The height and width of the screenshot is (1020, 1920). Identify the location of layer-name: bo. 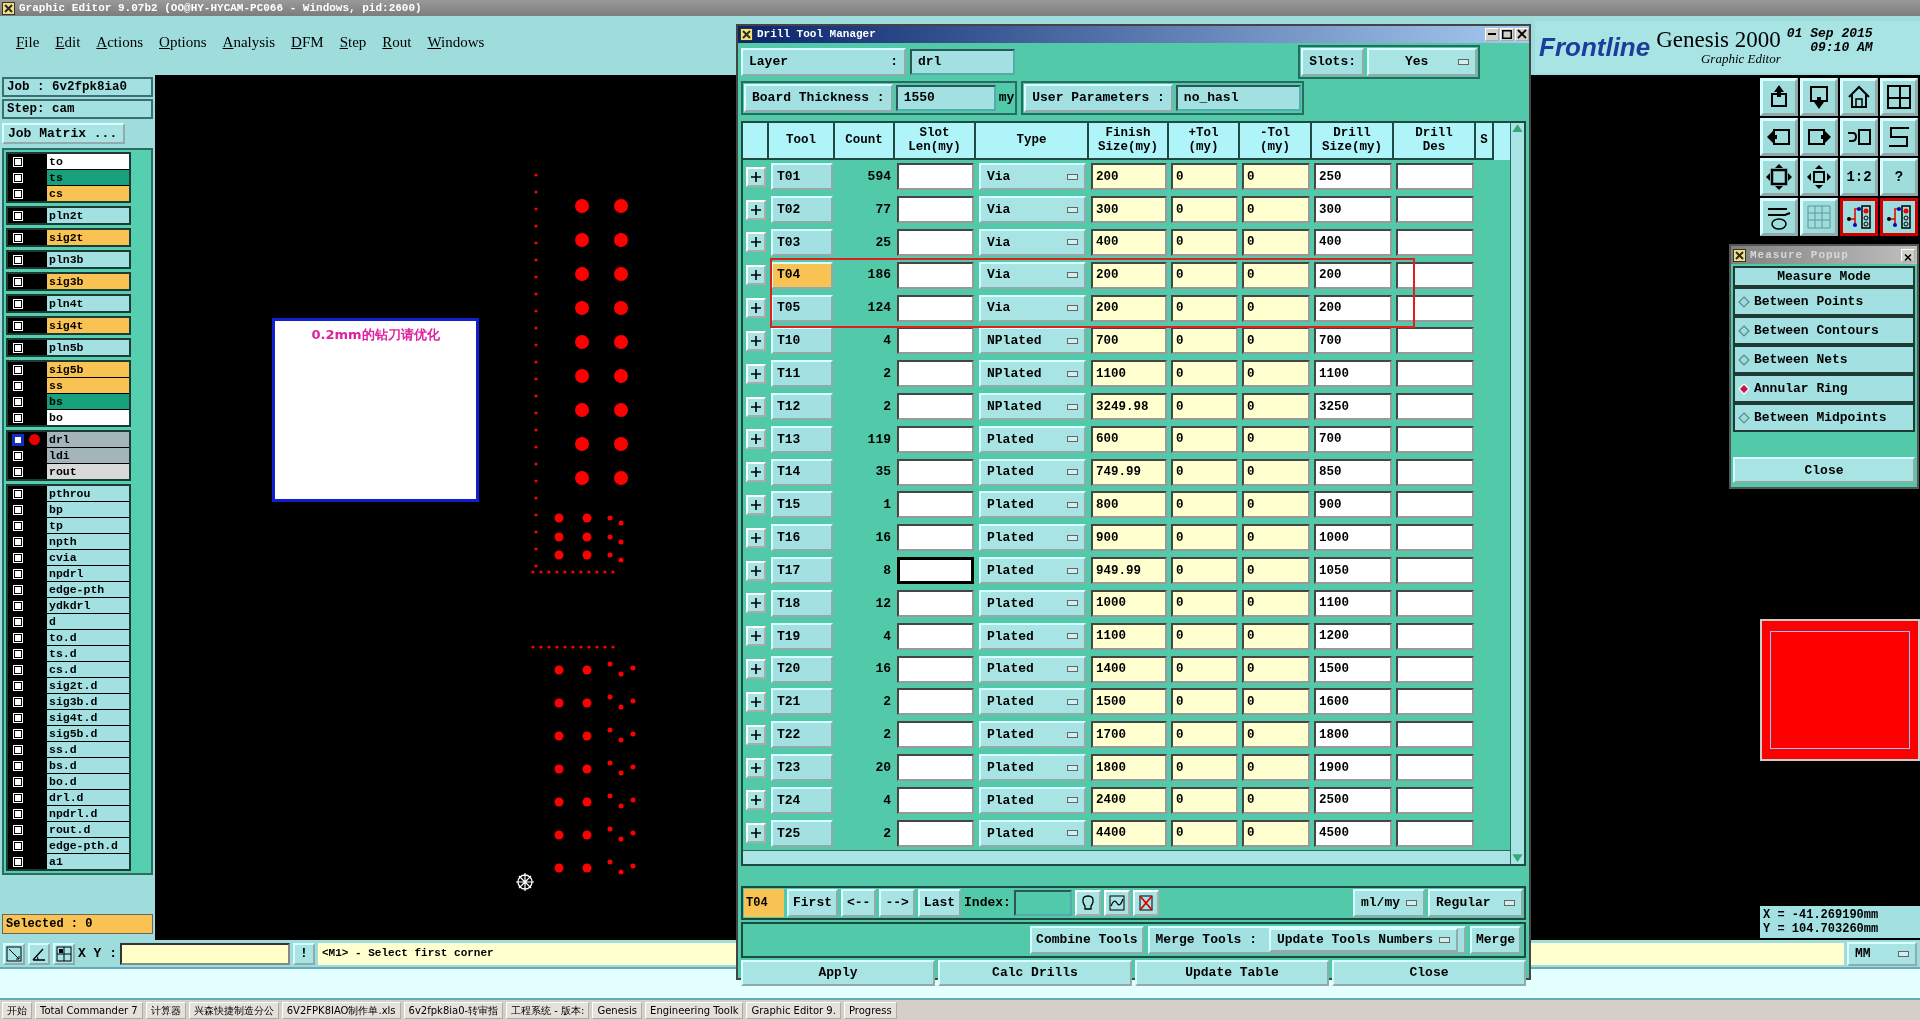
(88, 417).